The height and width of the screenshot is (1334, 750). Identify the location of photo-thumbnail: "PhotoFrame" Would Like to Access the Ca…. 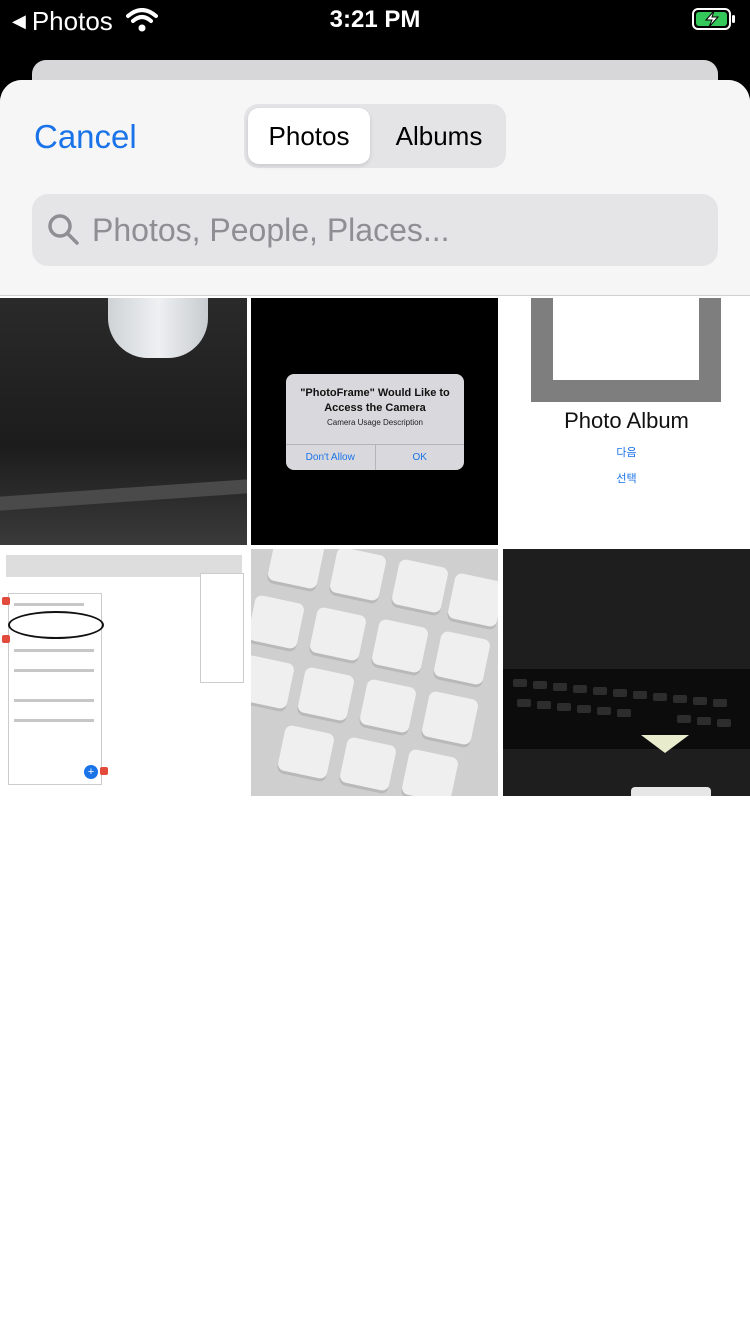
(374, 421).